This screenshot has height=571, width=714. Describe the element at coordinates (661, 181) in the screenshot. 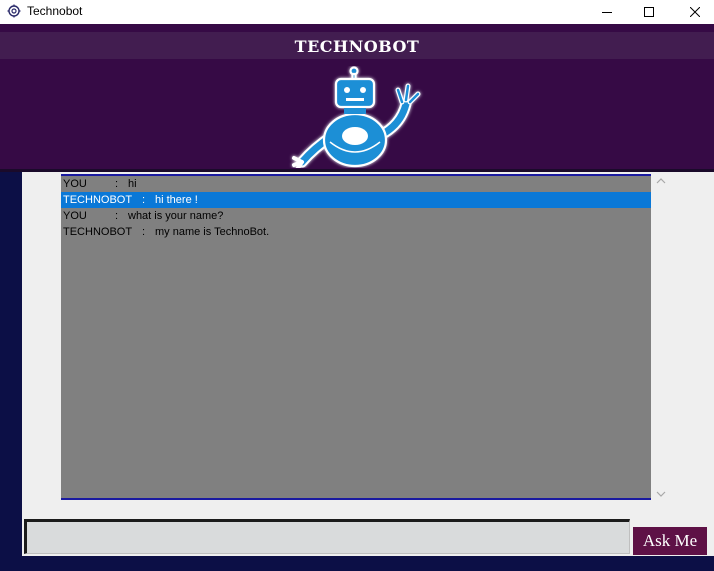

I see `scroll-up-icon` at that location.